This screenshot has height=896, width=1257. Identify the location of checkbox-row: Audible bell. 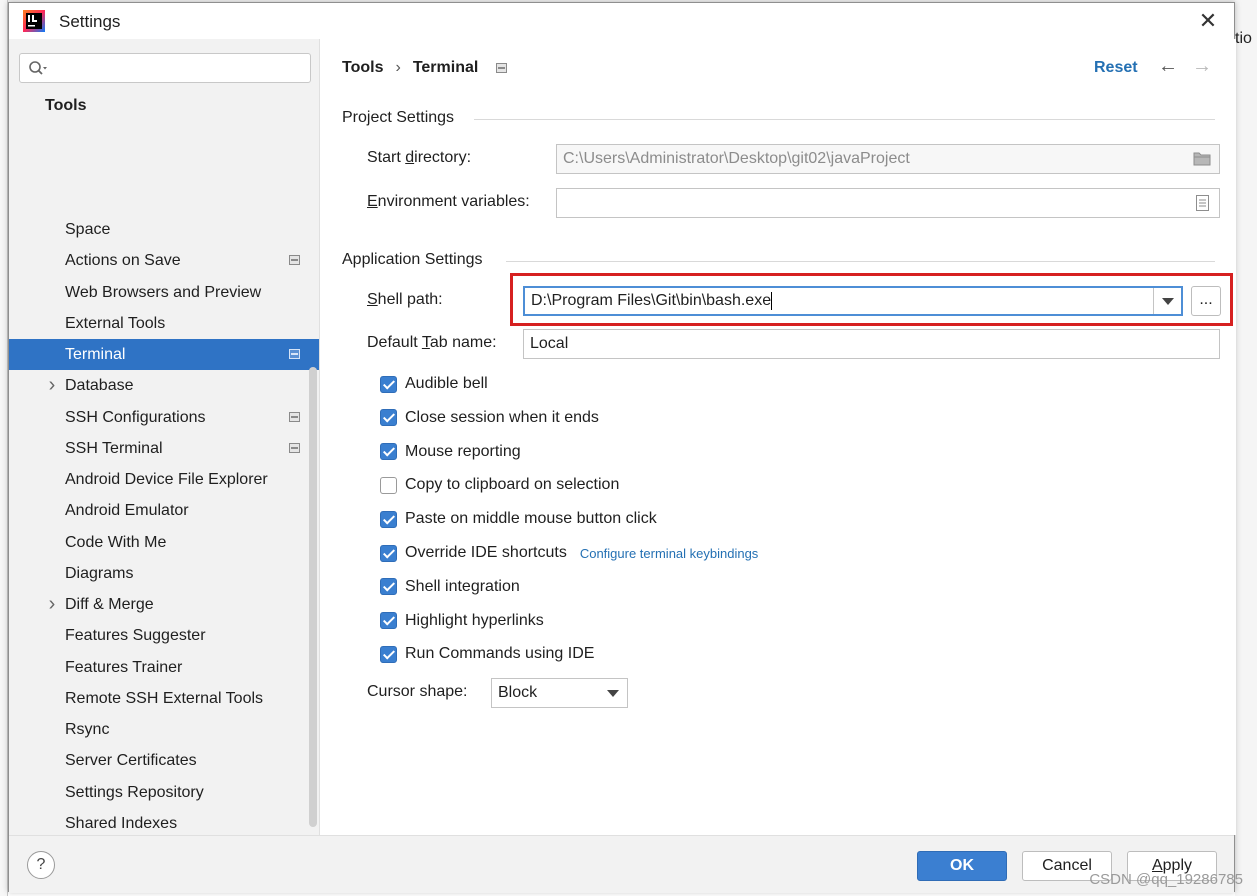
(434, 384).